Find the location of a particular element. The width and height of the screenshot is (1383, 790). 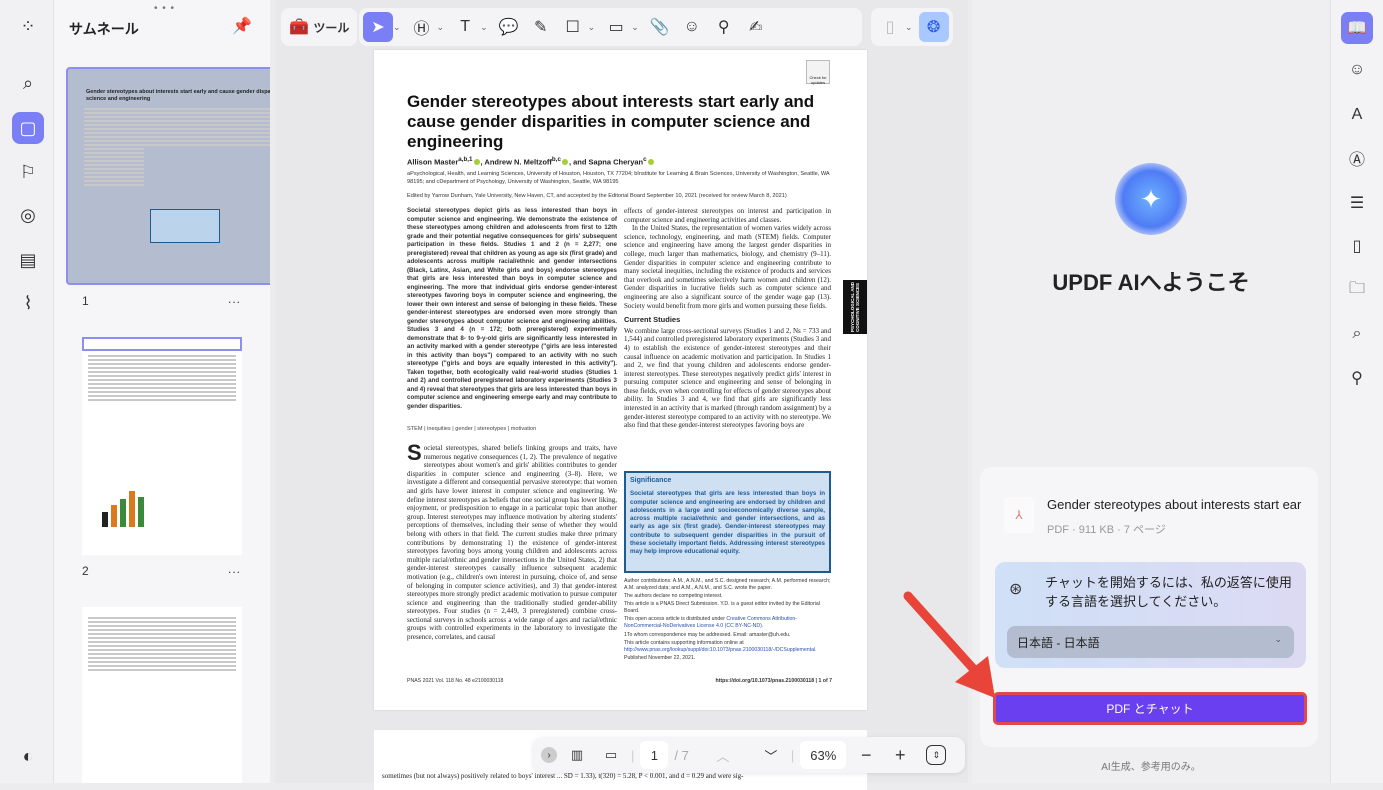

stamp-tool-icon: ⚲ is located at coordinates (724, 27).